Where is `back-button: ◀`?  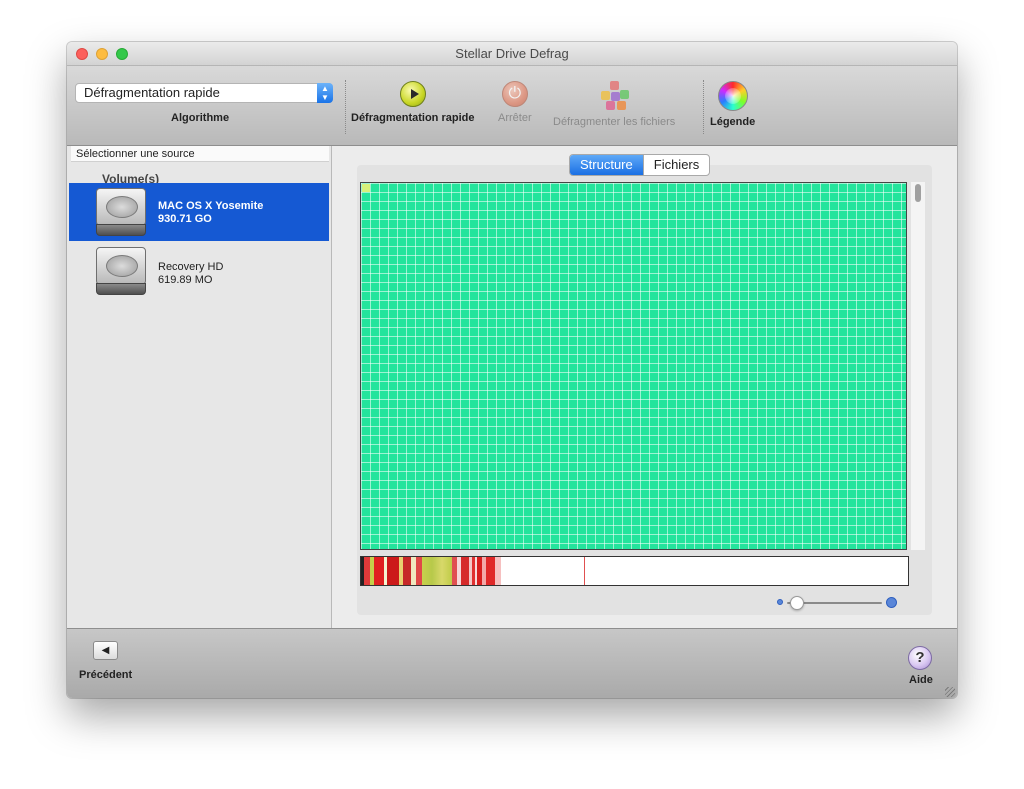
back-button: ◀ is located at coordinates (105, 650).